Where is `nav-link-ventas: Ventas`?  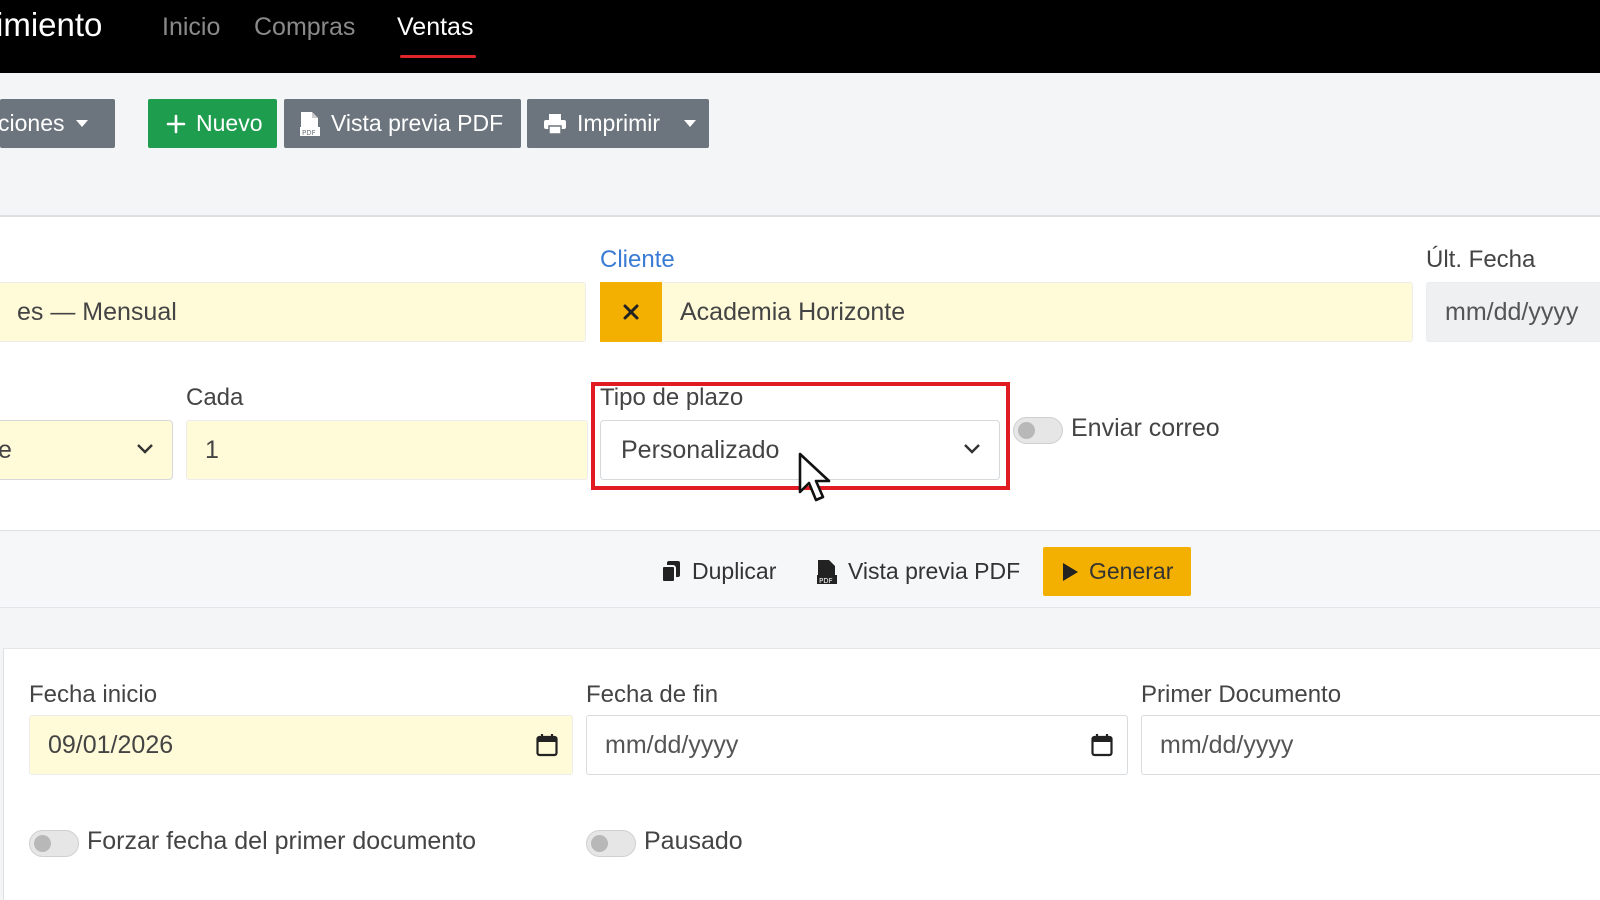 nav-link-ventas: Ventas is located at coordinates (435, 27).